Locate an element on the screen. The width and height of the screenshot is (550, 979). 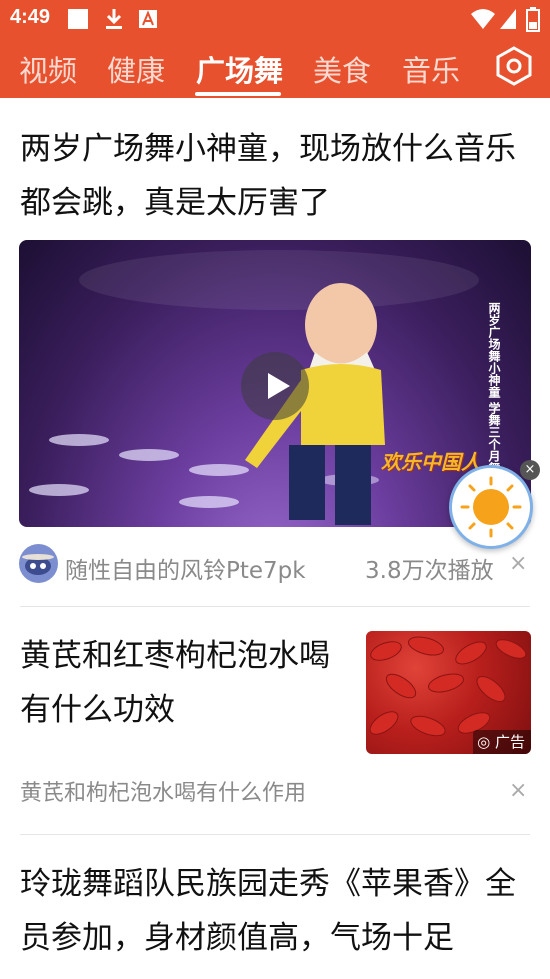
tab-health: 健康 is located at coordinates (136, 69).